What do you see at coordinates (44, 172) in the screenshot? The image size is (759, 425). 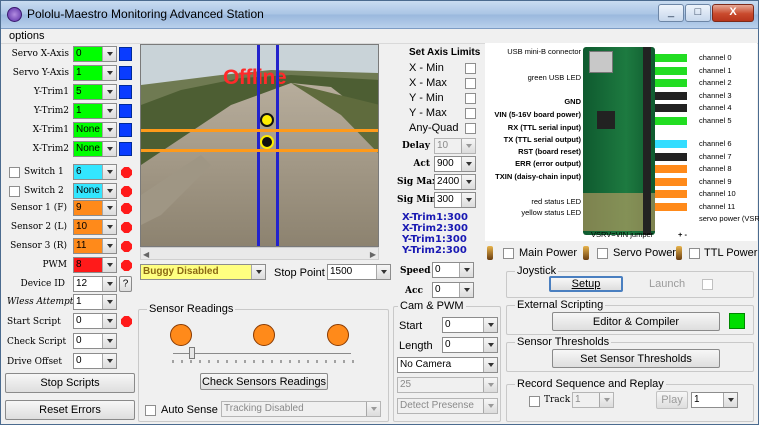 I see `switch-label: Switch 1` at bounding box center [44, 172].